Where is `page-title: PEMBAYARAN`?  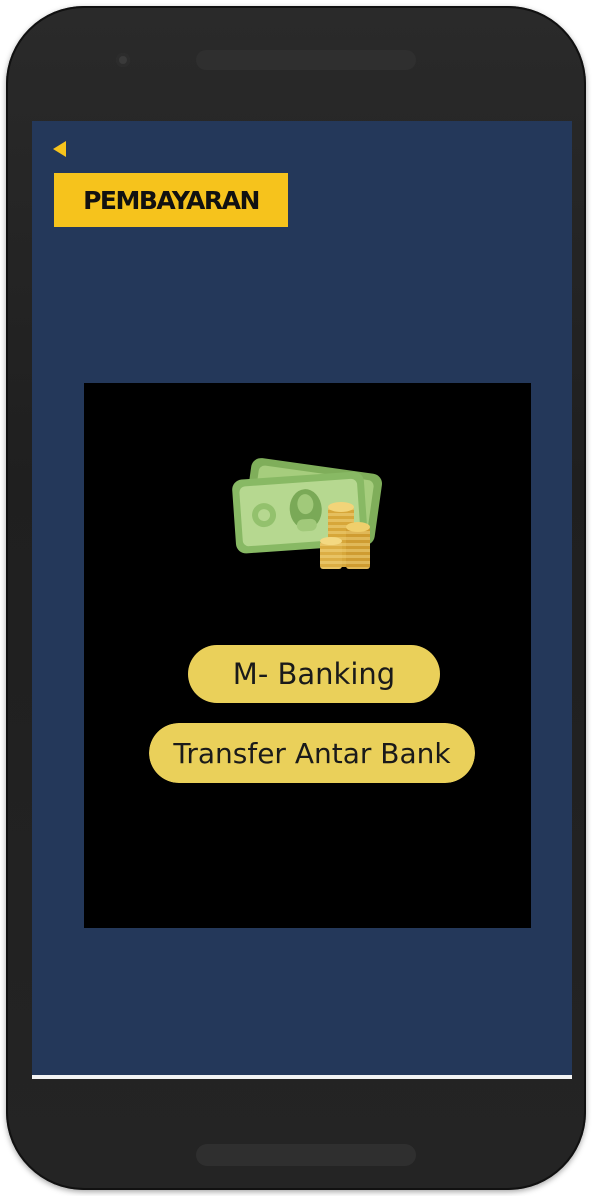 page-title: PEMBAYARAN is located at coordinates (171, 200).